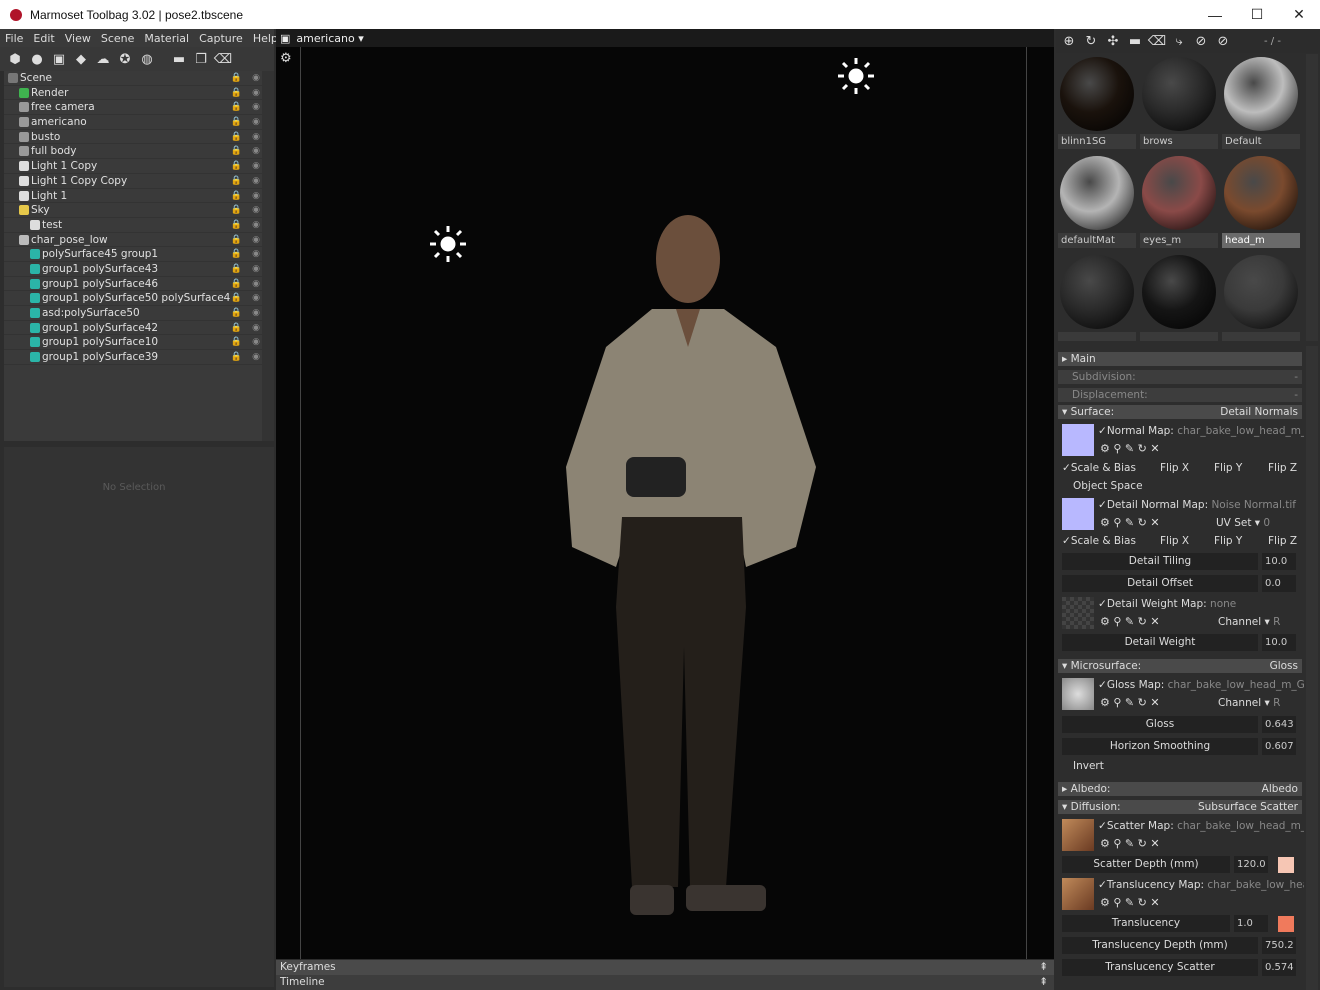 Image resolution: width=1320 pixels, height=990 pixels. Describe the element at coordinates (134, 93) in the screenshot. I see `scene-tree-item: Render 🔒 ◉` at that location.